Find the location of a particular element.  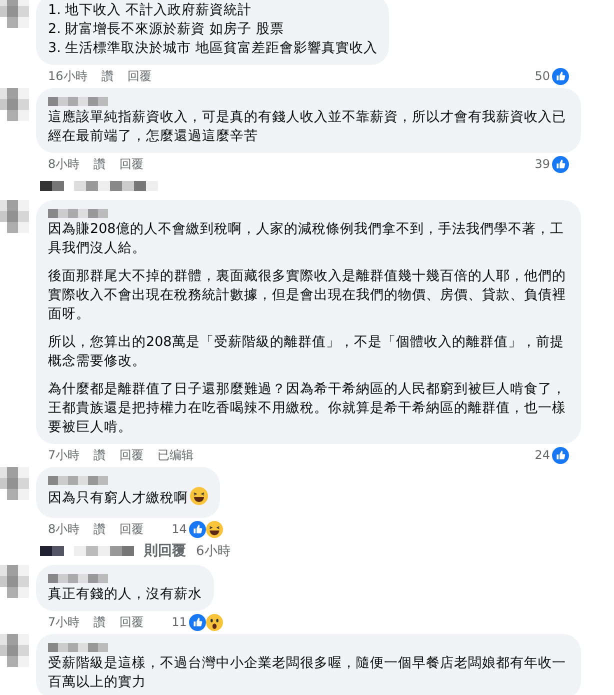

reaction-count: 11 is located at coordinates (179, 622).